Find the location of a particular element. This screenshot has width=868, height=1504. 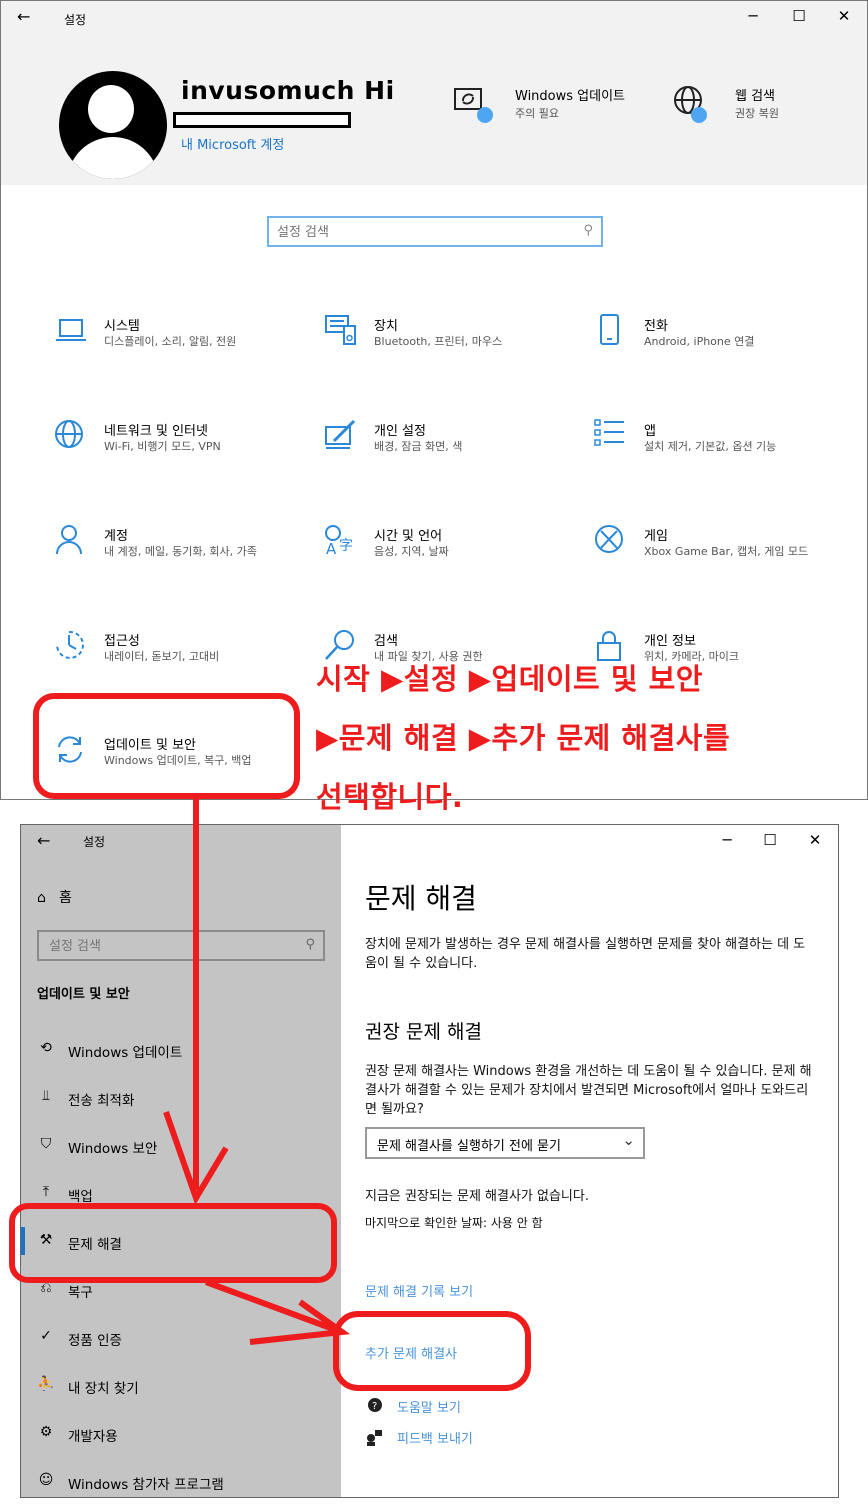

sidebar-item-label: Windows 참가자 프로그램 is located at coordinates (146, 1485).